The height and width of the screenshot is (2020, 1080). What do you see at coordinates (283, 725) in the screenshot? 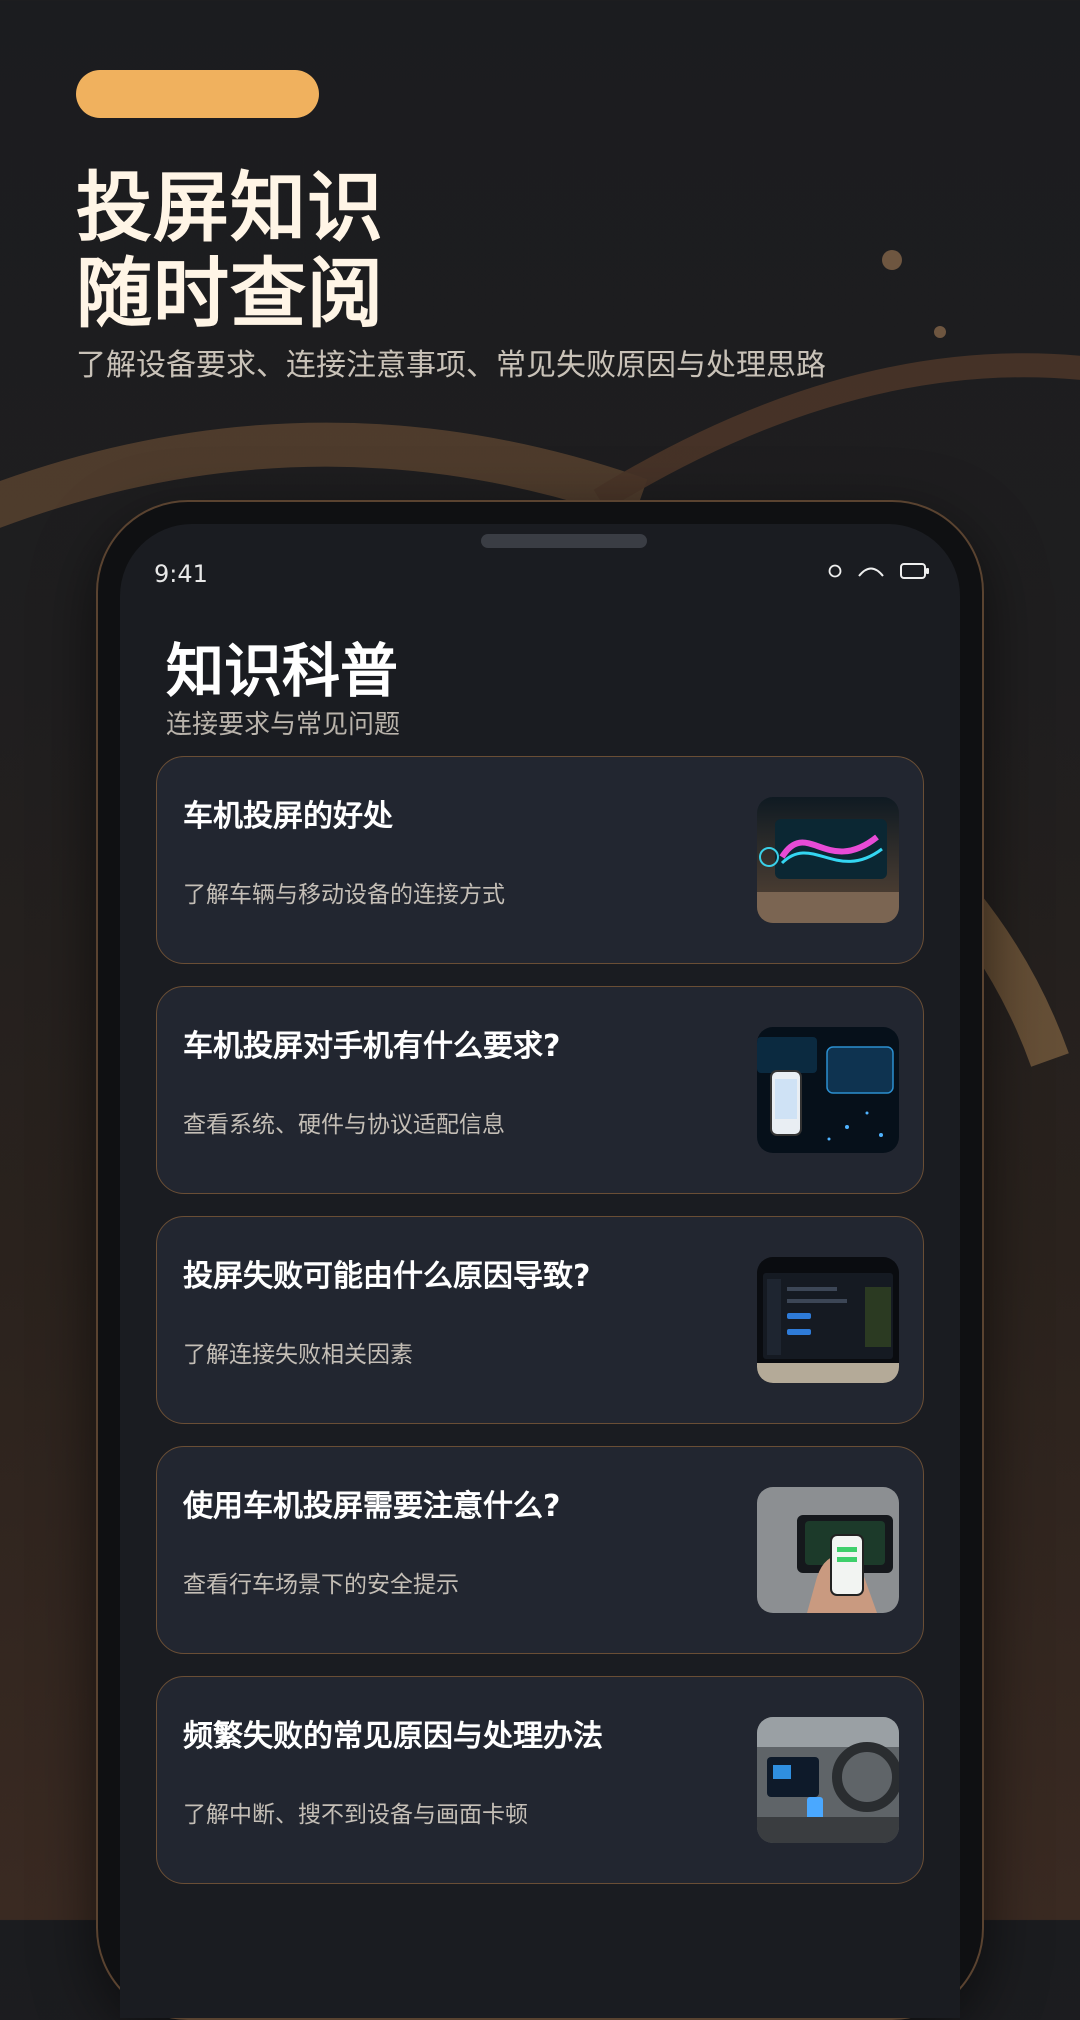
I see `page-subtitle: 连接要求与常见问题` at bounding box center [283, 725].